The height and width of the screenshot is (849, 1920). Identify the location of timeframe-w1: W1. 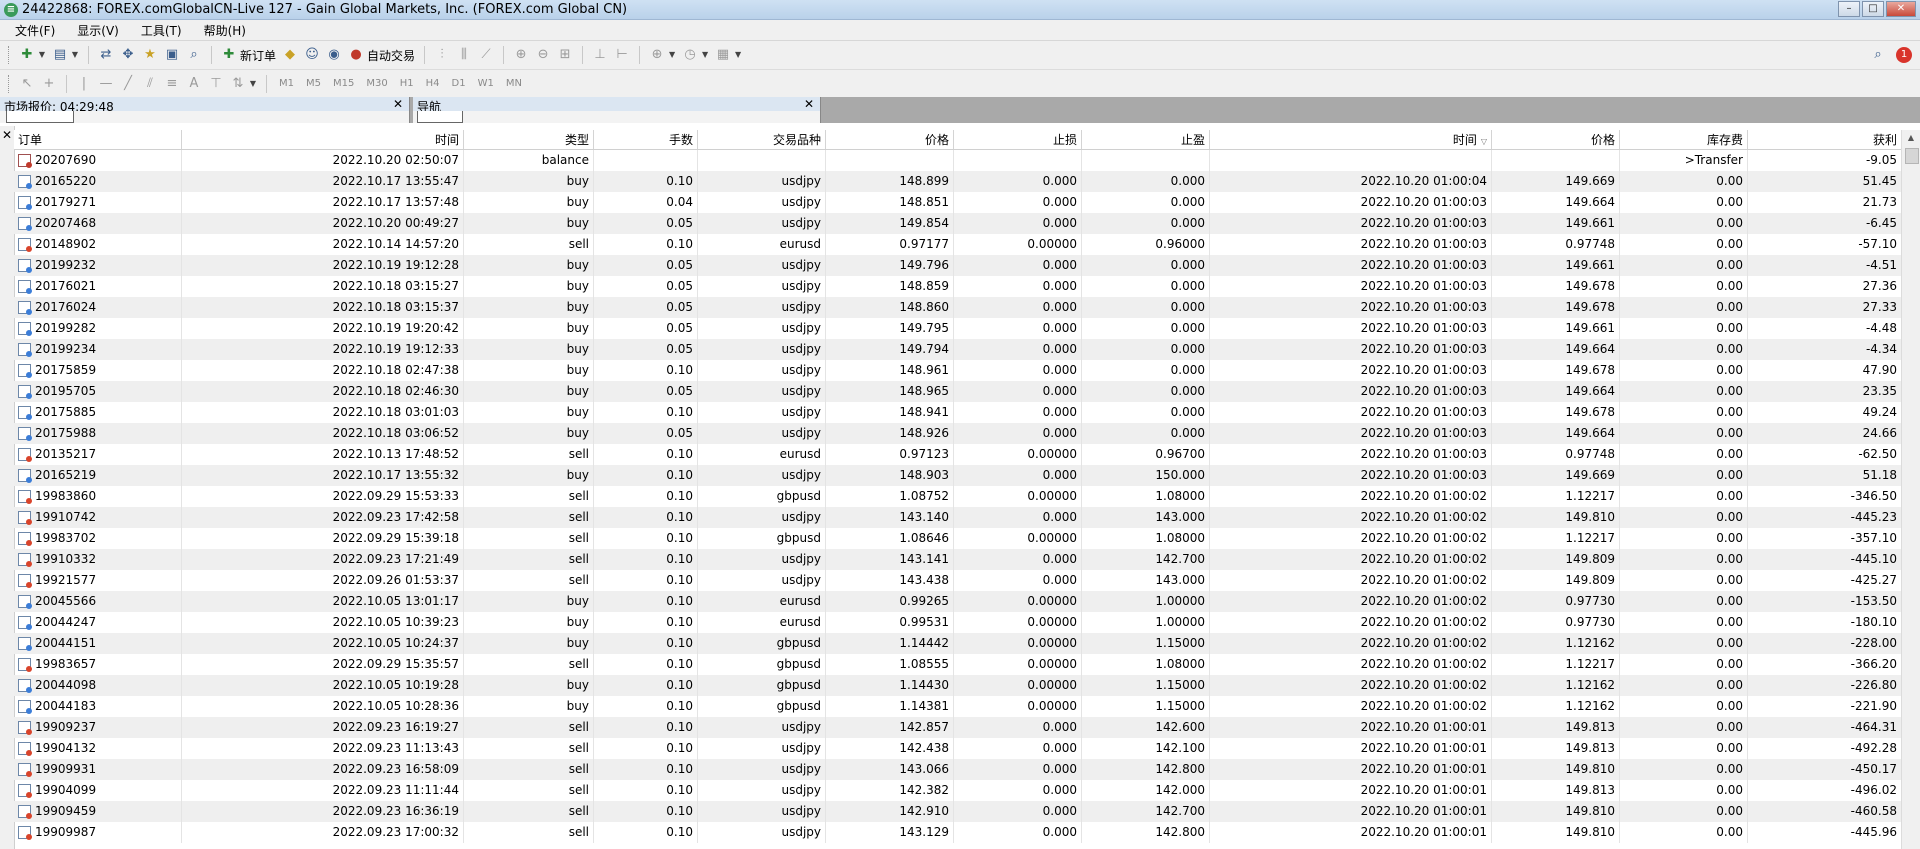
(486, 83).